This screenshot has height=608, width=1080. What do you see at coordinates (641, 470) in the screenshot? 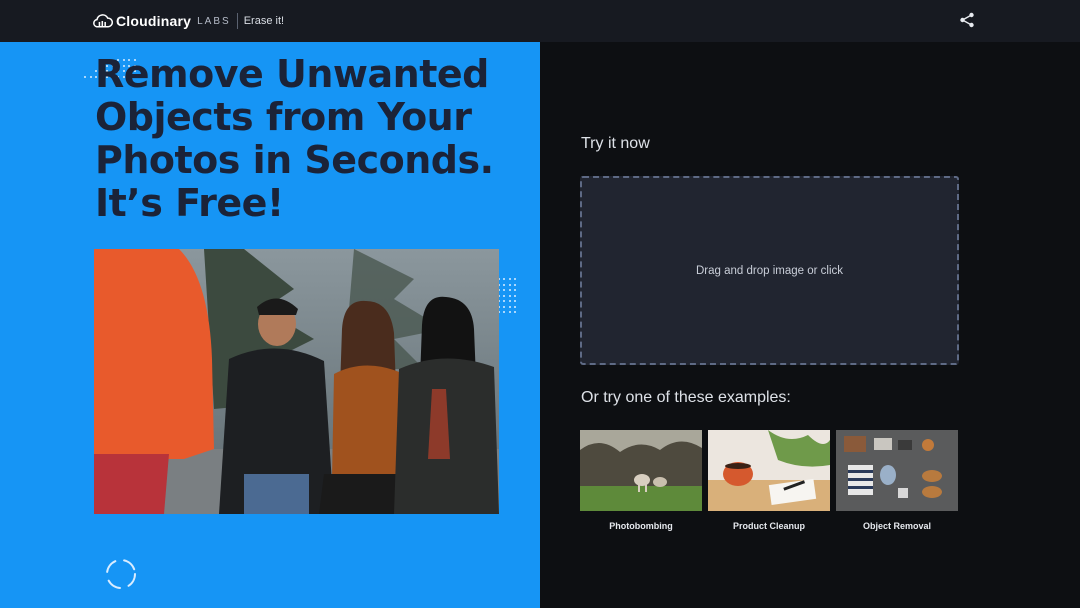
I see `example-thumbnail-photobombing` at bounding box center [641, 470].